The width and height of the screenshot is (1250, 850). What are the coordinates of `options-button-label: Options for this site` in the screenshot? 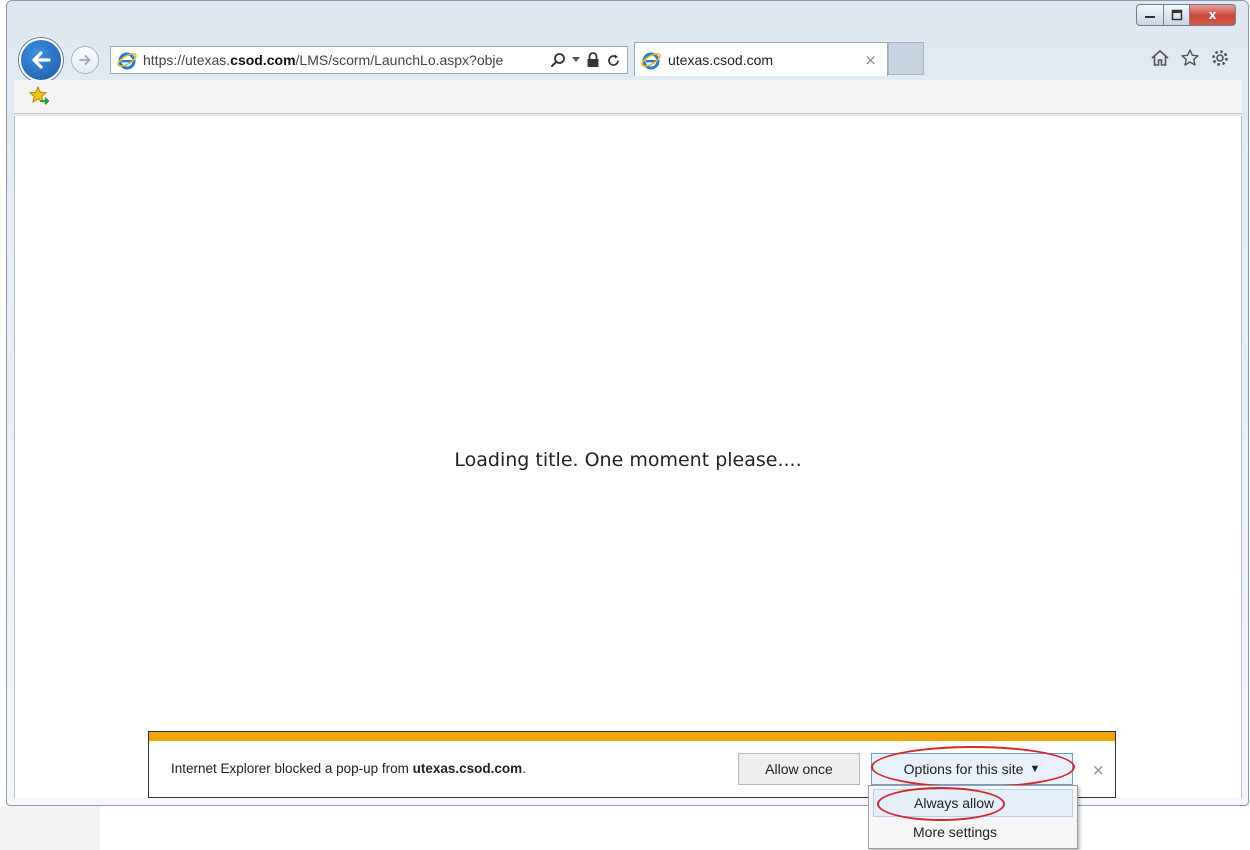 It's located at (963, 769).